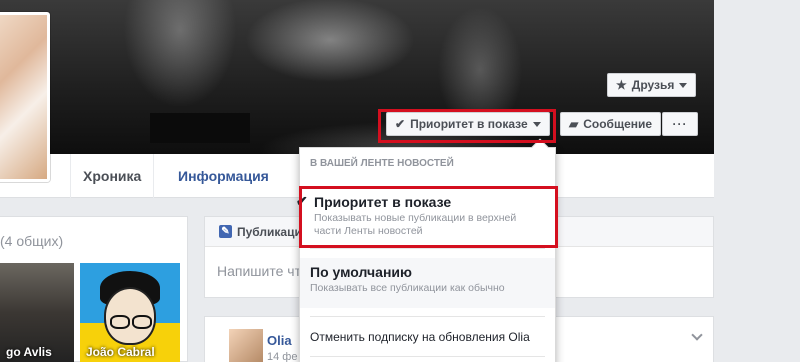  Describe the element at coordinates (574, 124) in the screenshot. I see `message-icon: ▰` at that location.